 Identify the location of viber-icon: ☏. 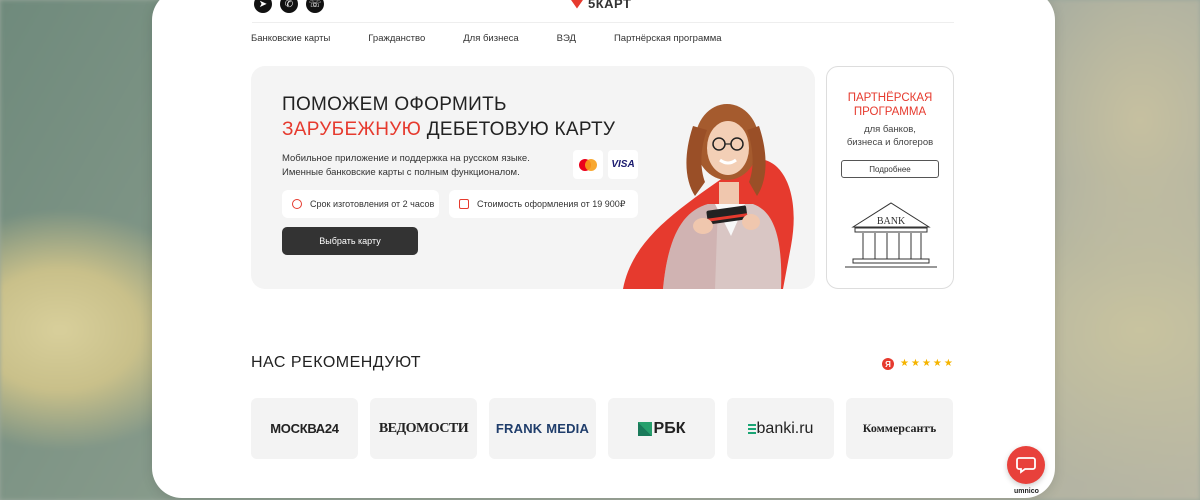
(315, 6).